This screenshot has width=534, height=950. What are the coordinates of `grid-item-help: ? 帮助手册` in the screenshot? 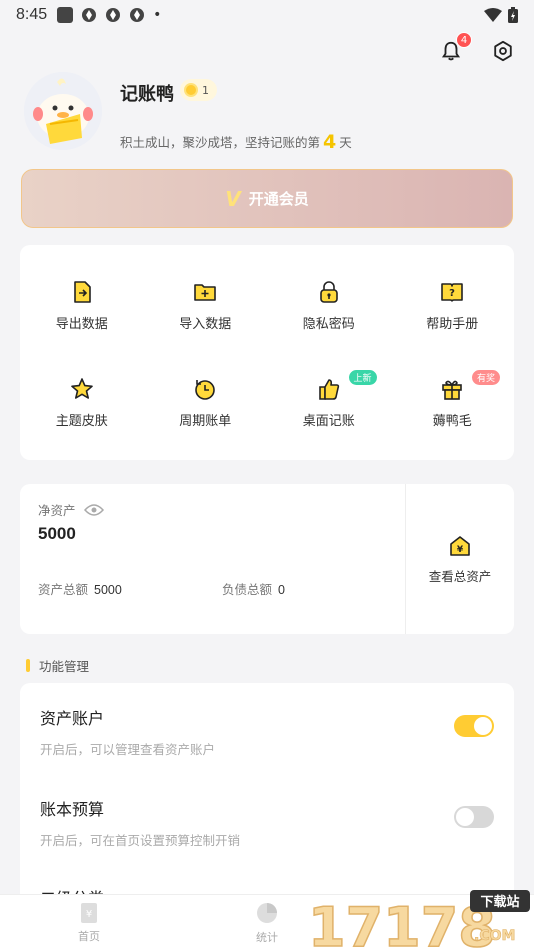 It's located at (453, 313).